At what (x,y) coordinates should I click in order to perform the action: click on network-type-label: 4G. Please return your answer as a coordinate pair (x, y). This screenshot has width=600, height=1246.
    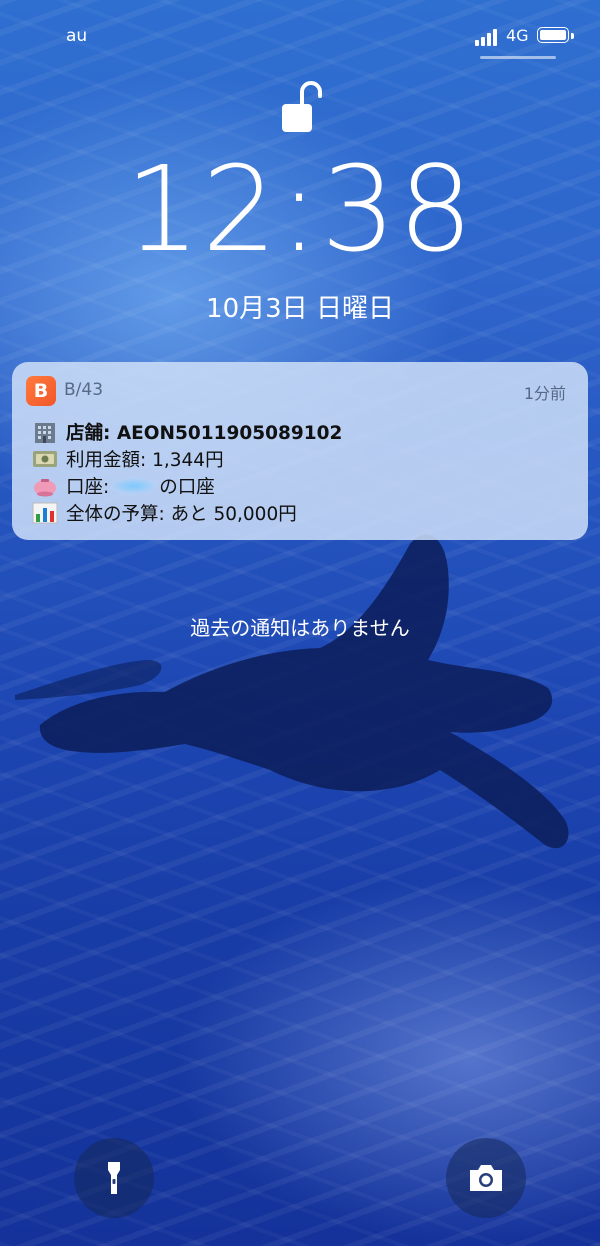
    Looking at the image, I should click on (517, 35).